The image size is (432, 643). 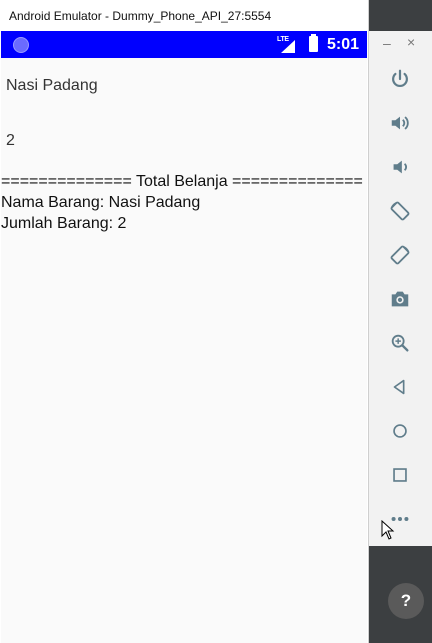 I want to click on power-icon, so click(x=400, y=78).